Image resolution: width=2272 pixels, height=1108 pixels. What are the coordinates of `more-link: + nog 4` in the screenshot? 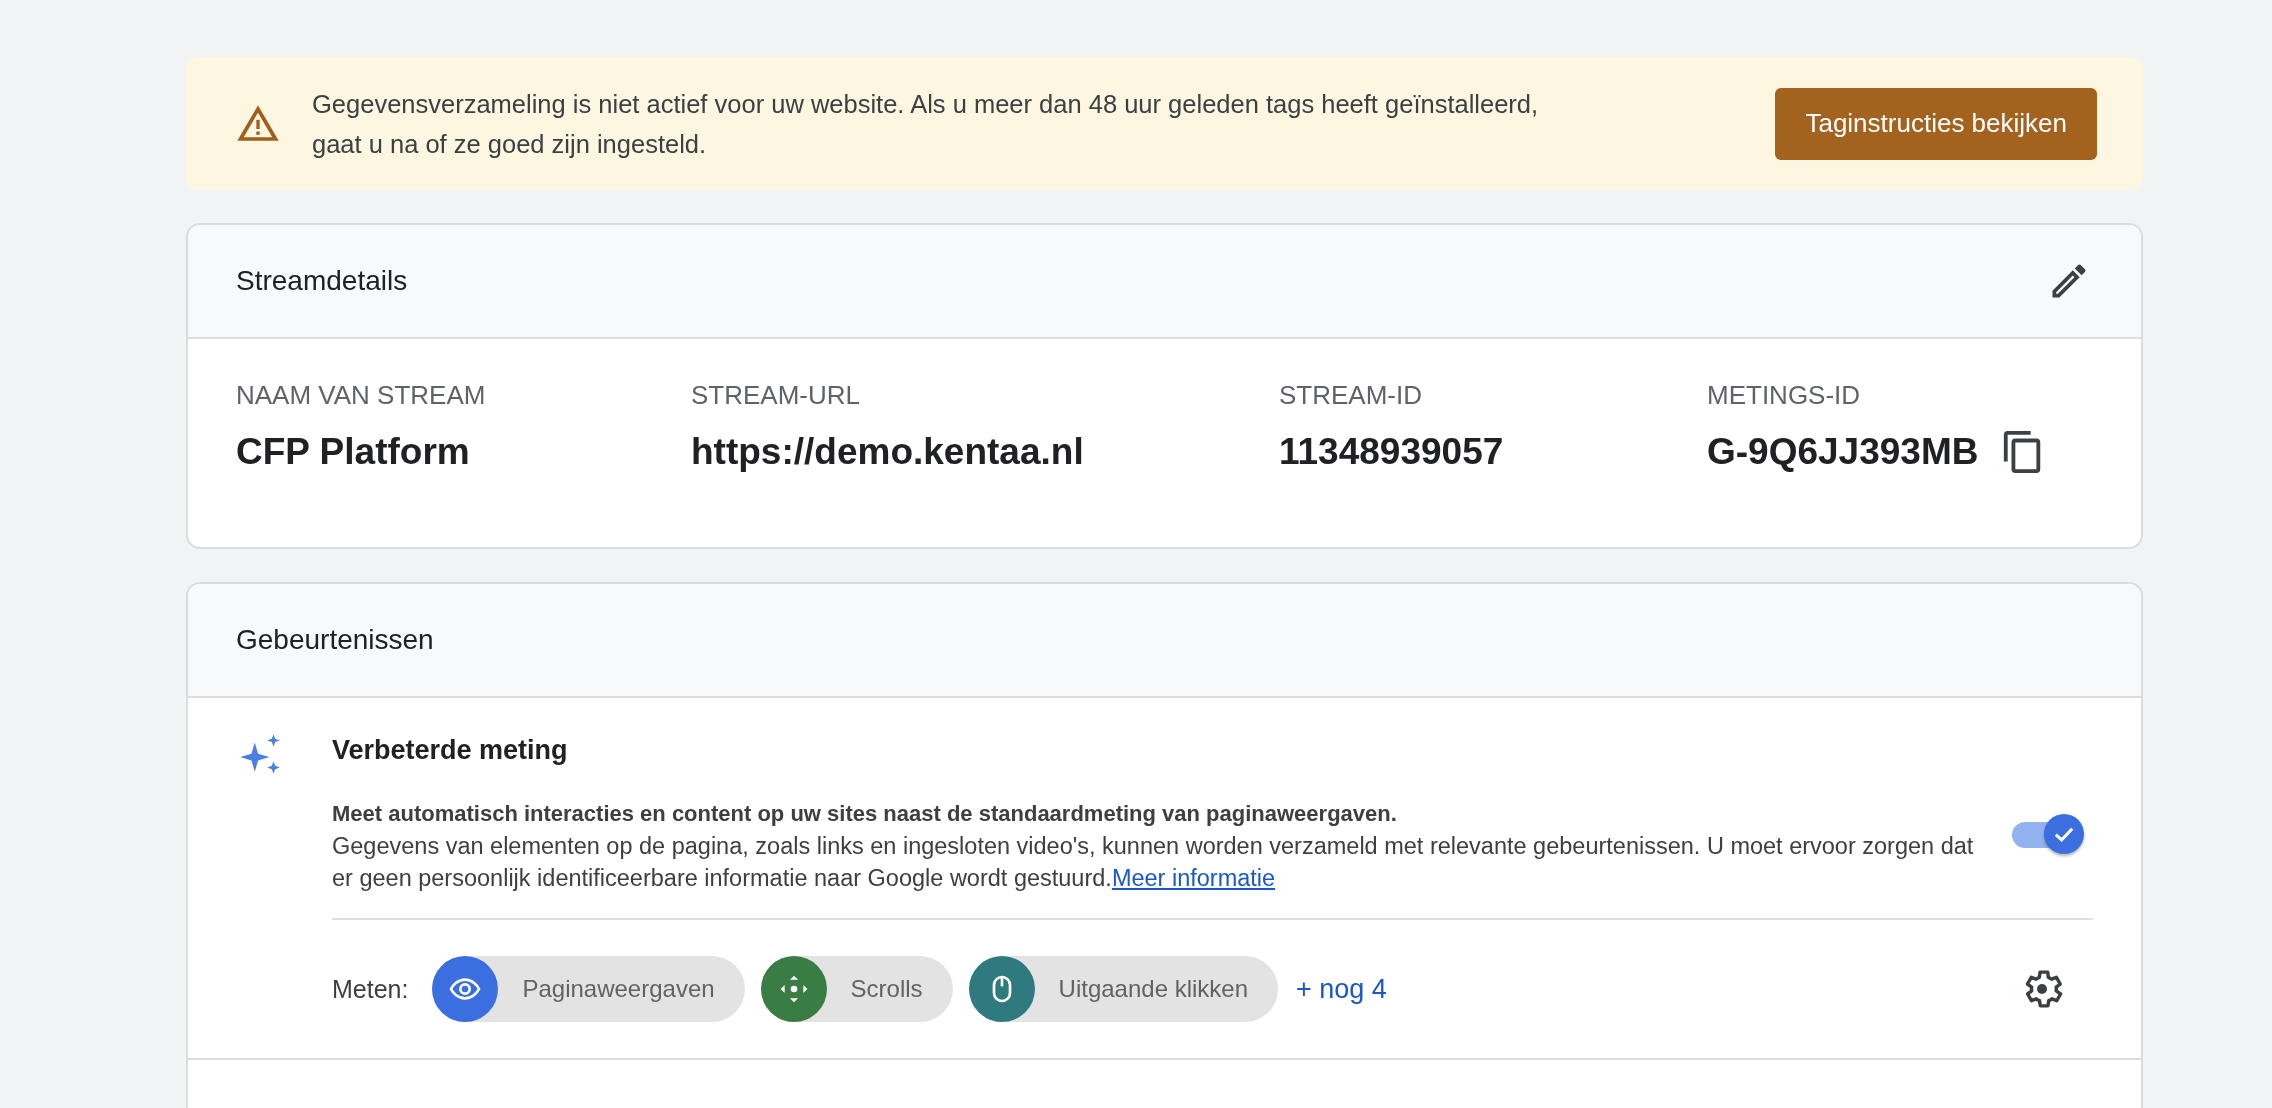 It's located at (1341, 989).